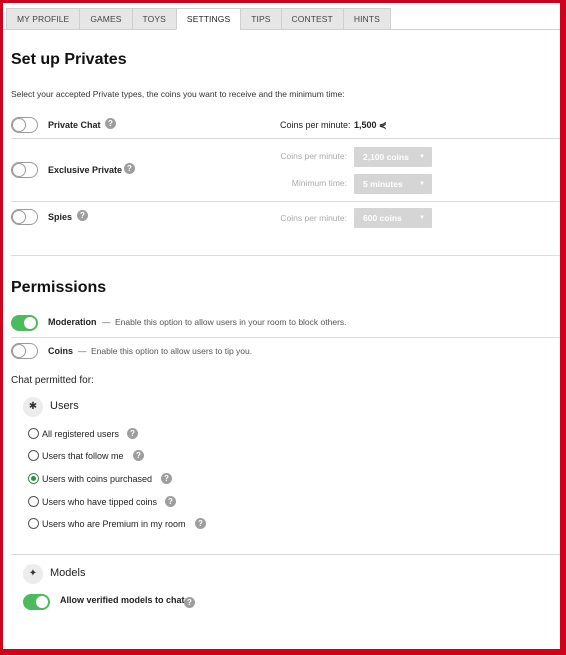  I want to click on privates-title: Set up Privates, so click(69, 59).